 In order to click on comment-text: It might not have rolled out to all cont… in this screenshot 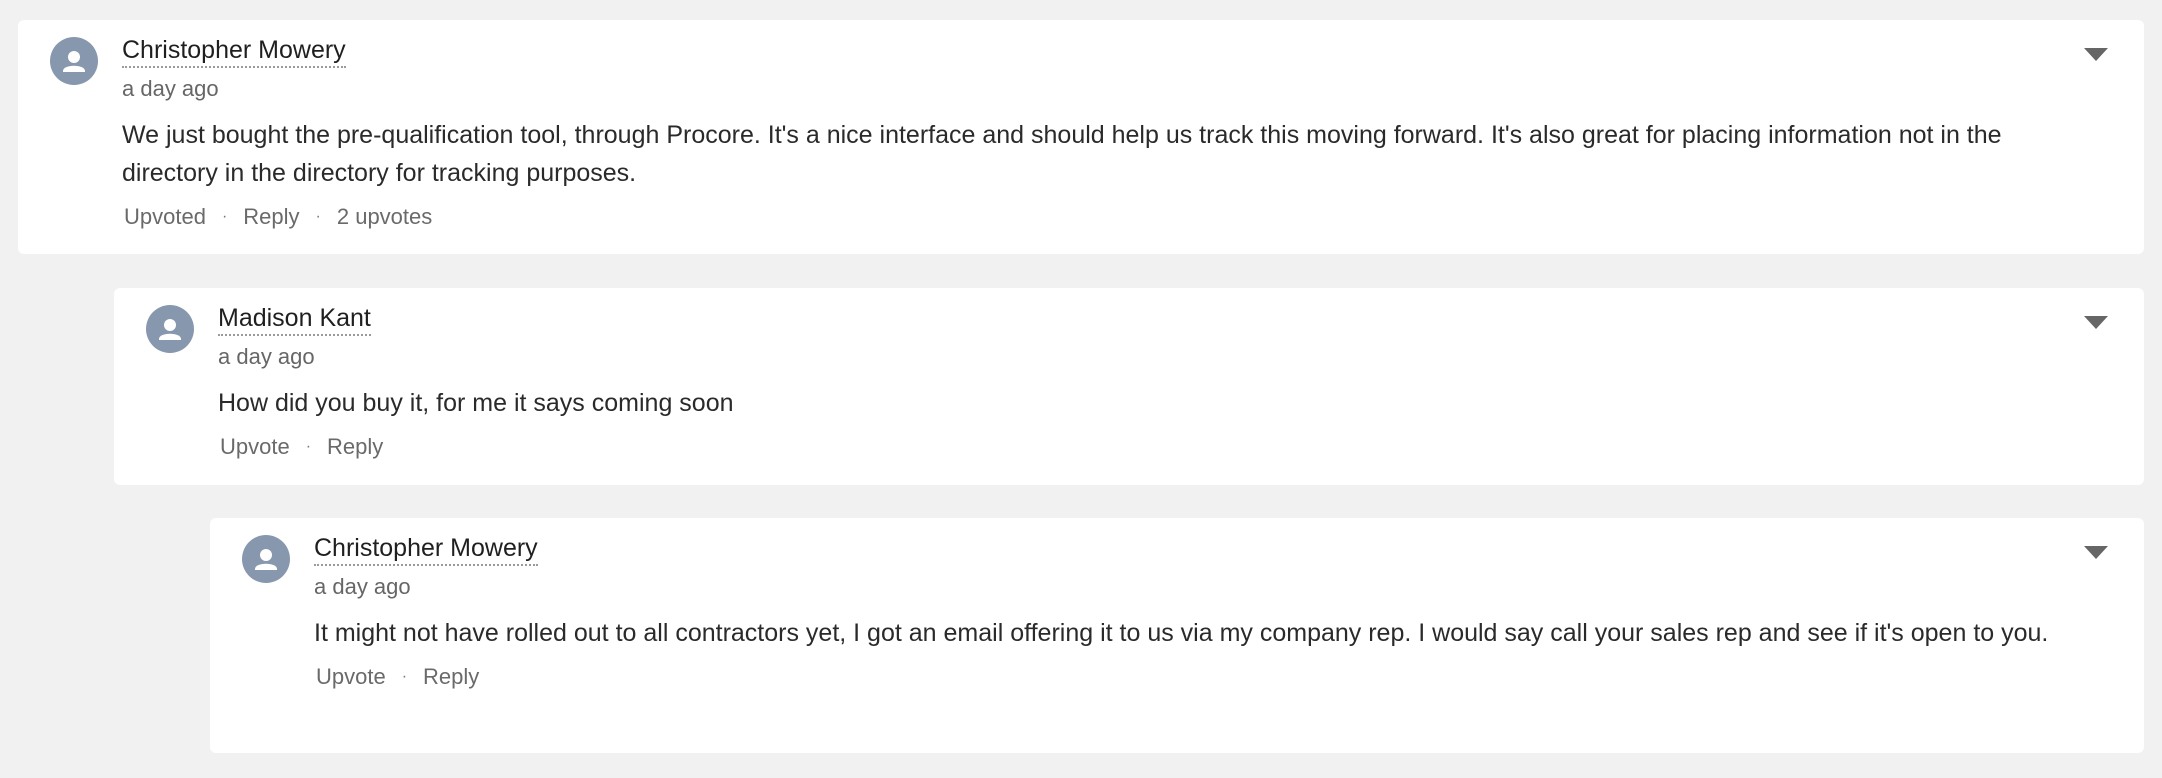, I will do `click(1181, 633)`.